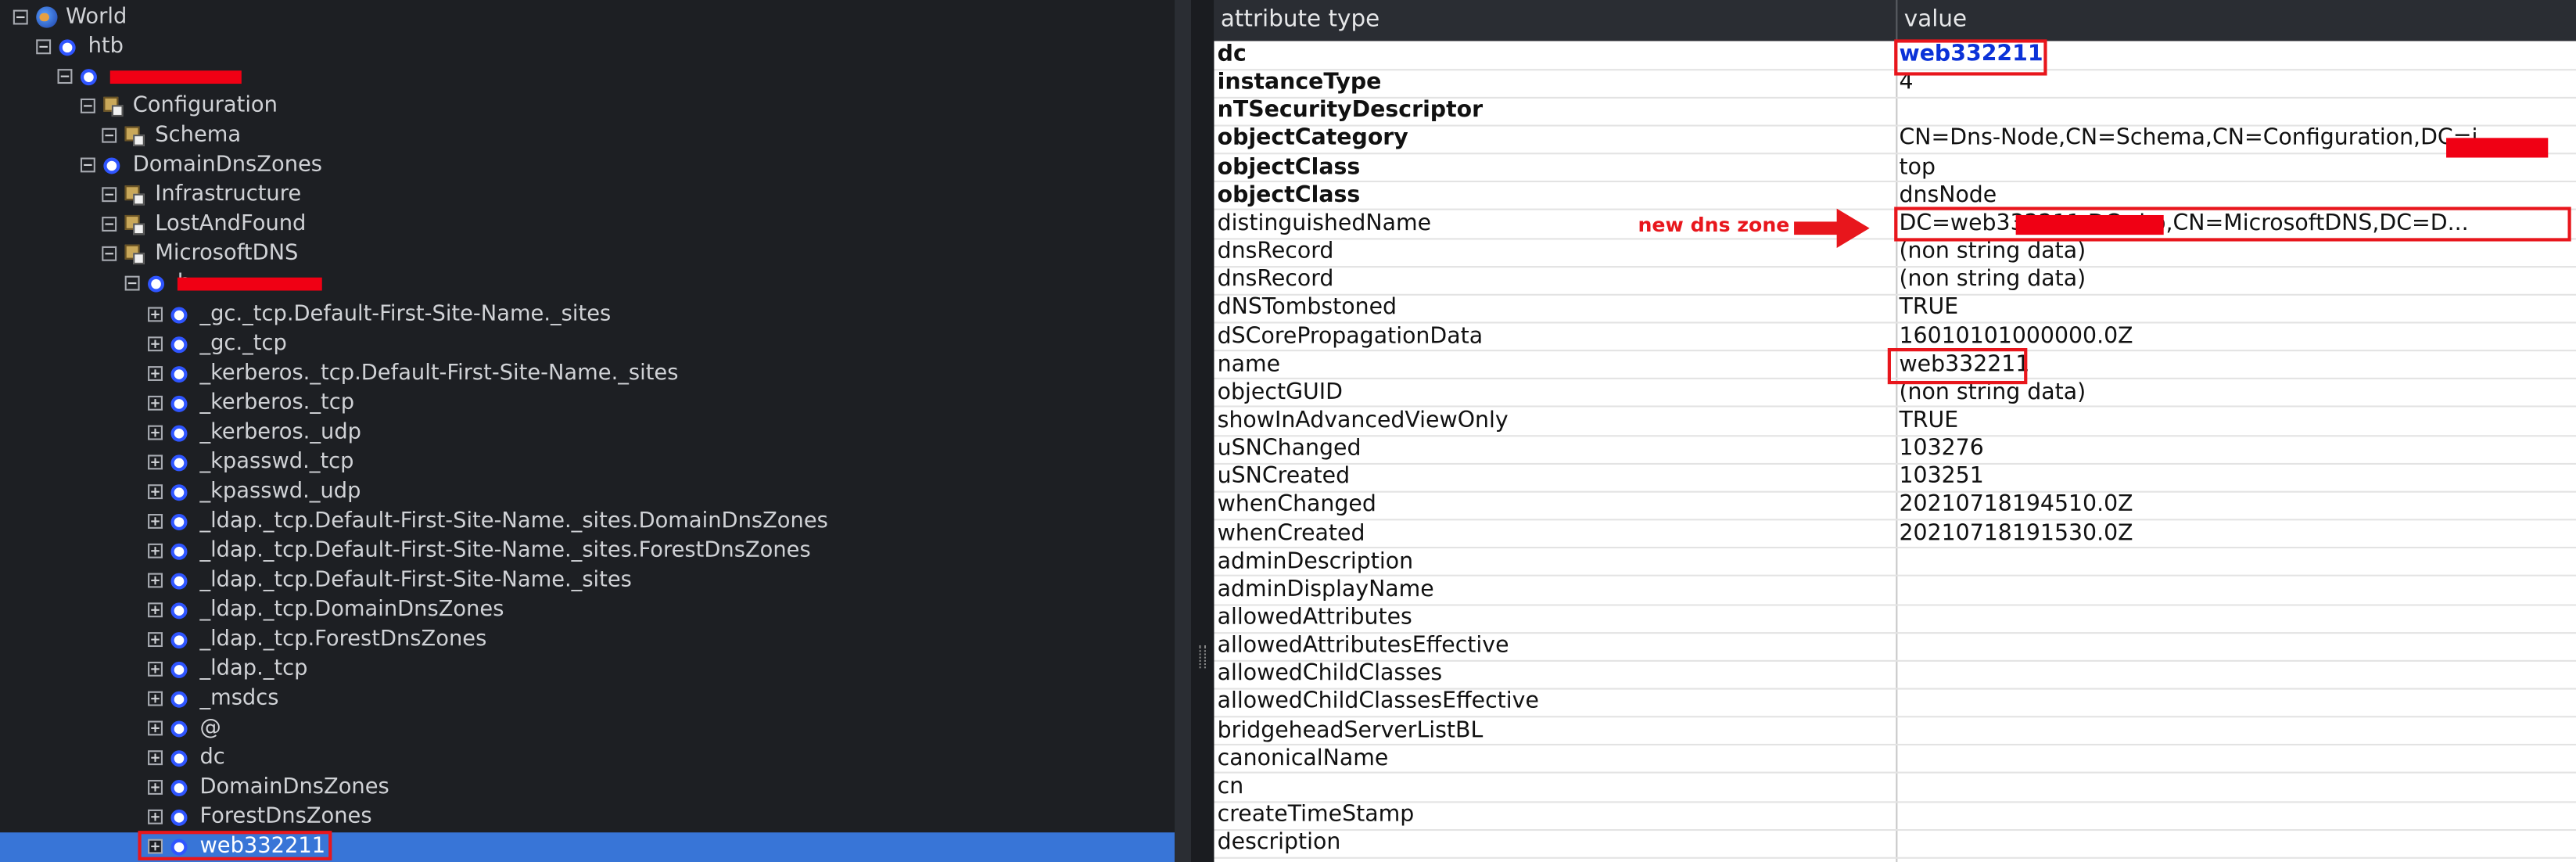  I want to click on tree-node: _kpasswd._udp, so click(587, 492).